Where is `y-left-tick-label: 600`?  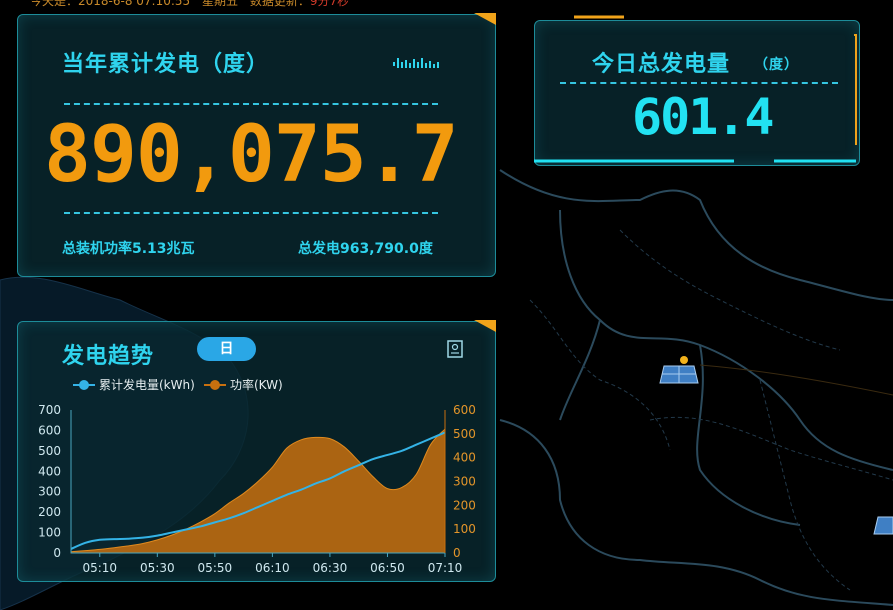
y-left-tick-label: 600 is located at coordinates (49, 430).